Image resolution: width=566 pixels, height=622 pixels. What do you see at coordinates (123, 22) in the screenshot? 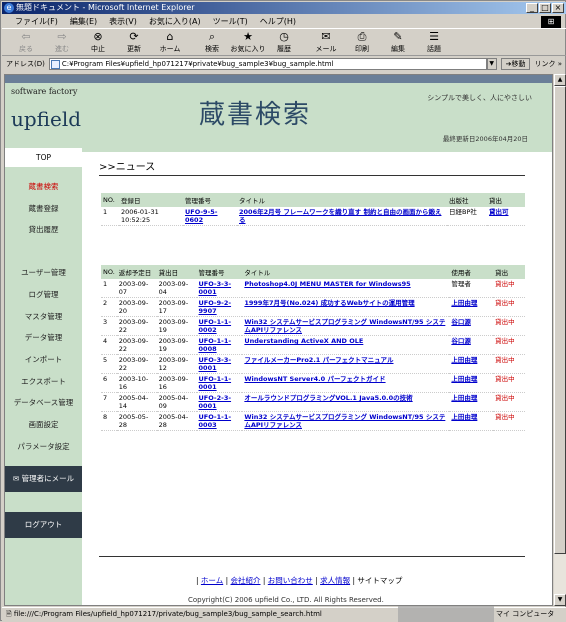
I see `menu-view: 表示(V)` at bounding box center [123, 22].